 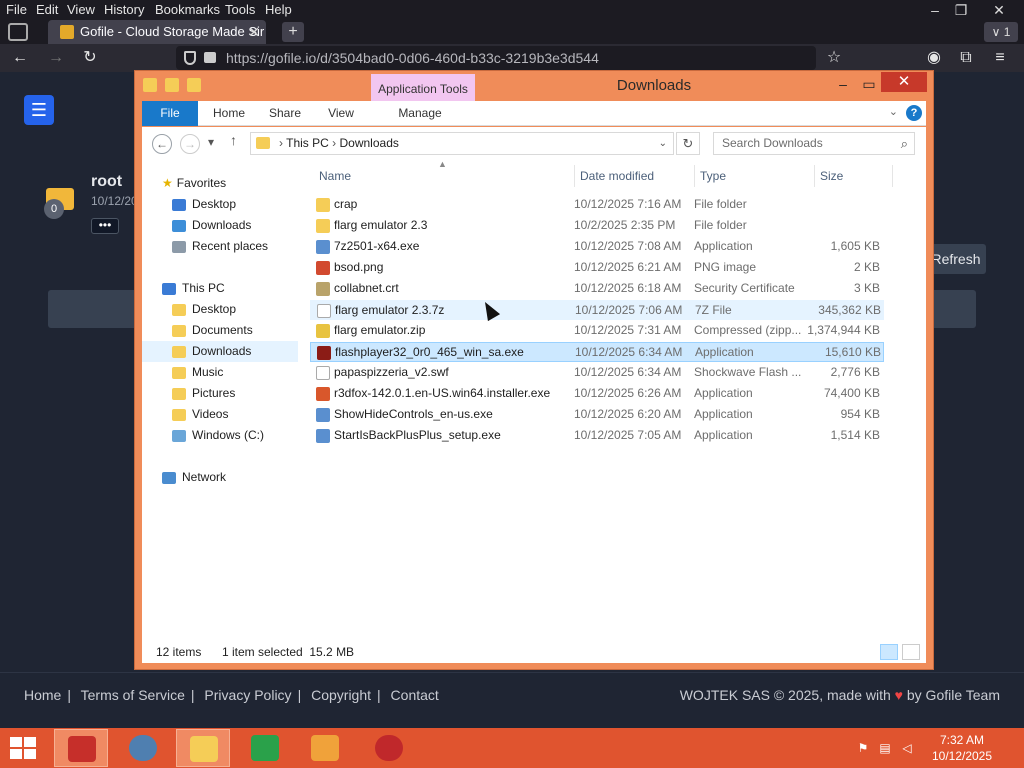 I want to click on address-bar: › This PC › Downloads ⌄, so click(x=462, y=143).